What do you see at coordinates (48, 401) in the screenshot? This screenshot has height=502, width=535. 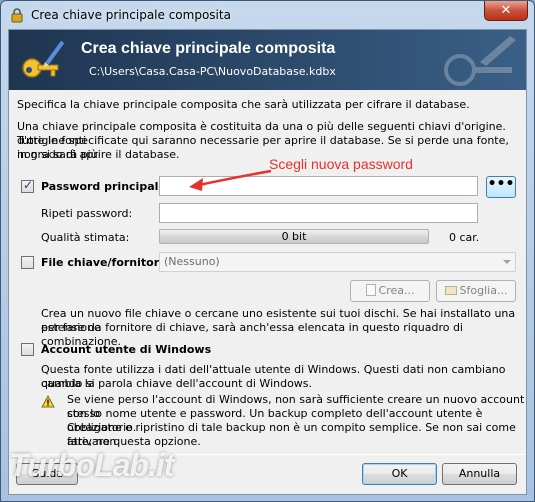 I see `warning-icon` at bounding box center [48, 401].